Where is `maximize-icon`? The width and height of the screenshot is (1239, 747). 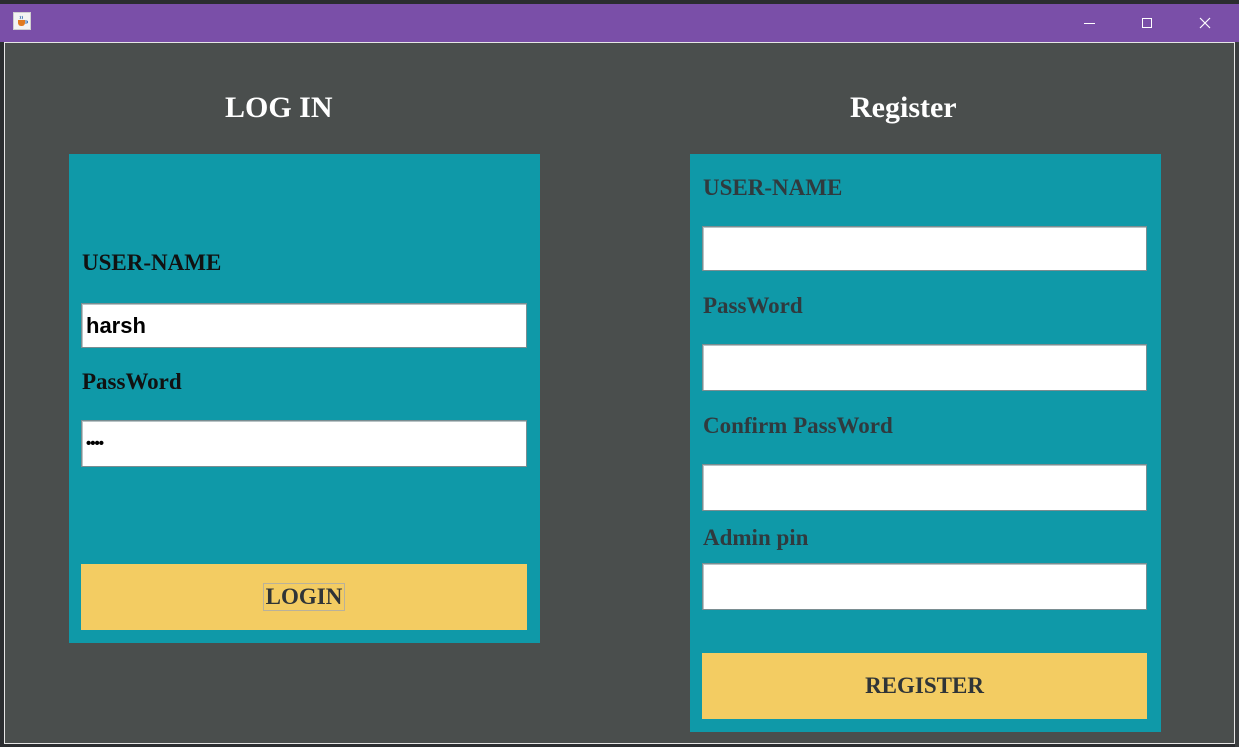
maximize-icon is located at coordinates (1147, 23).